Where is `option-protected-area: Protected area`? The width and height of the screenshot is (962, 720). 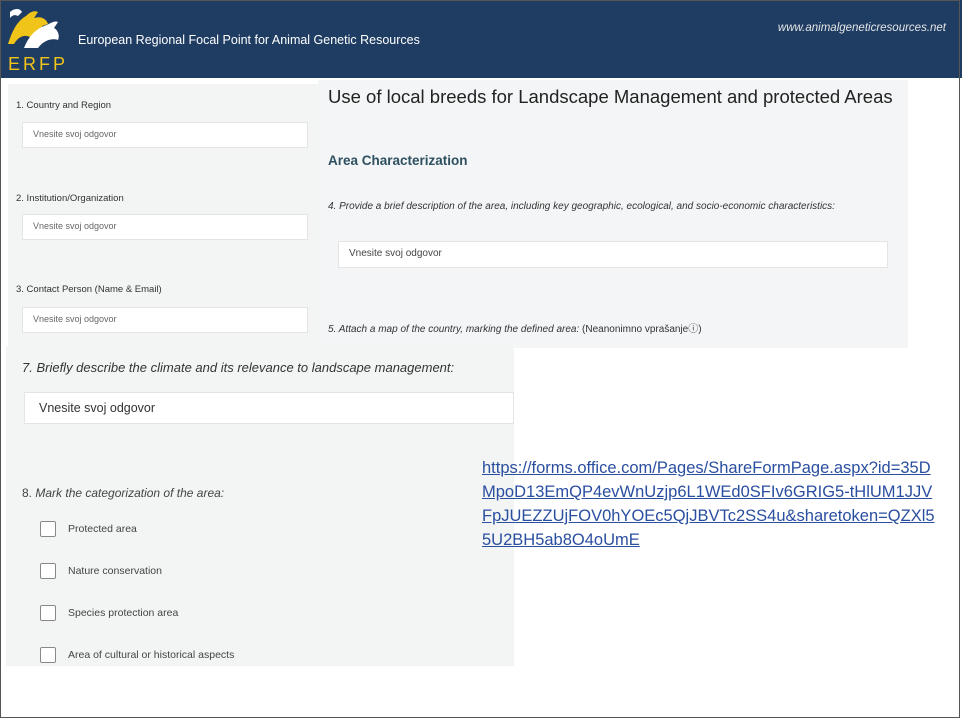 option-protected-area: Protected area is located at coordinates (88, 529).